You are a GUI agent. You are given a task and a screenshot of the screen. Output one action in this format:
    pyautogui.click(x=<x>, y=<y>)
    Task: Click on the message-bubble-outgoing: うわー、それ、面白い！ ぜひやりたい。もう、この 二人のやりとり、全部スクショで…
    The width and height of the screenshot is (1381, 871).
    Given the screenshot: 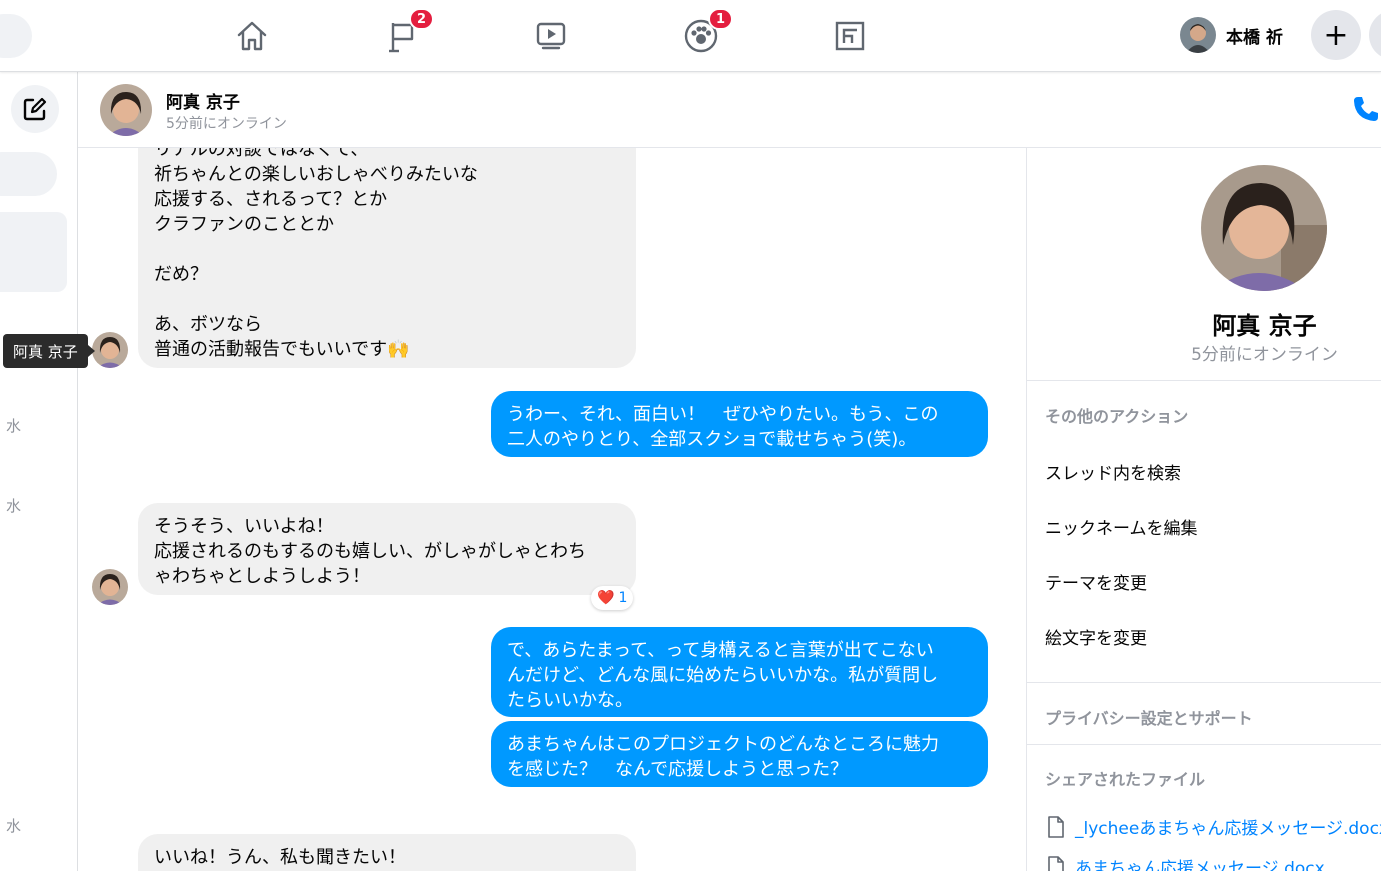 What is the action you would take?
    pyautogui.click(x=739, y=424)
    